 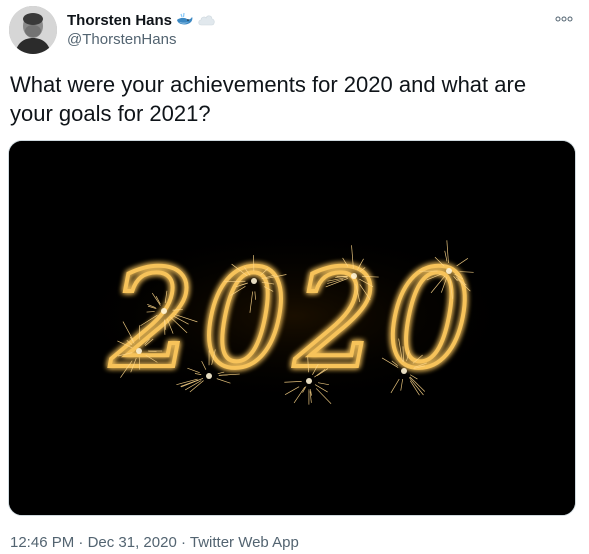 I want to click on avatar, so click(x=33, y=30).